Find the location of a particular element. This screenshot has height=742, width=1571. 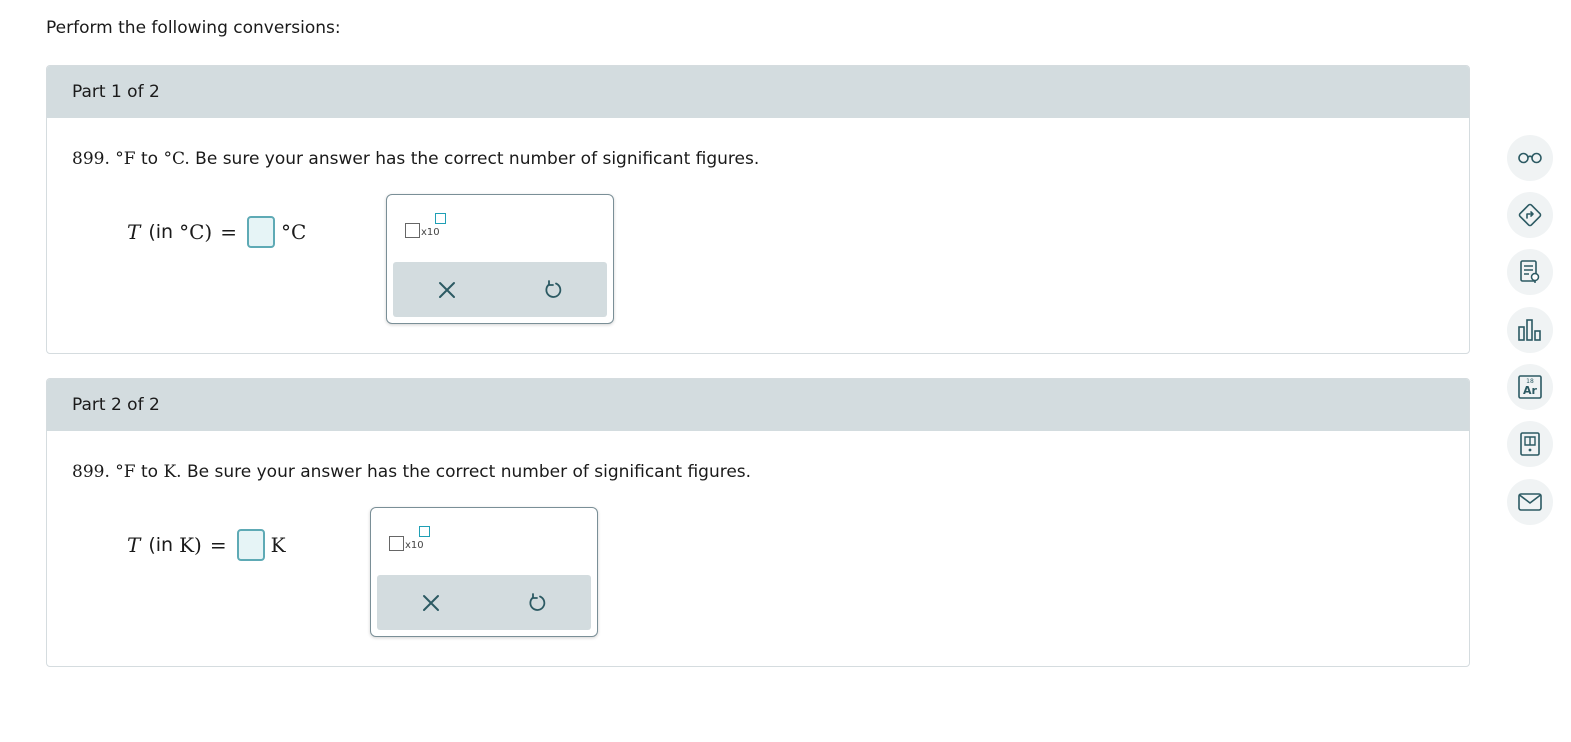

part-1-equation: T (in °C) = °C is located at coordinates (216, 232).